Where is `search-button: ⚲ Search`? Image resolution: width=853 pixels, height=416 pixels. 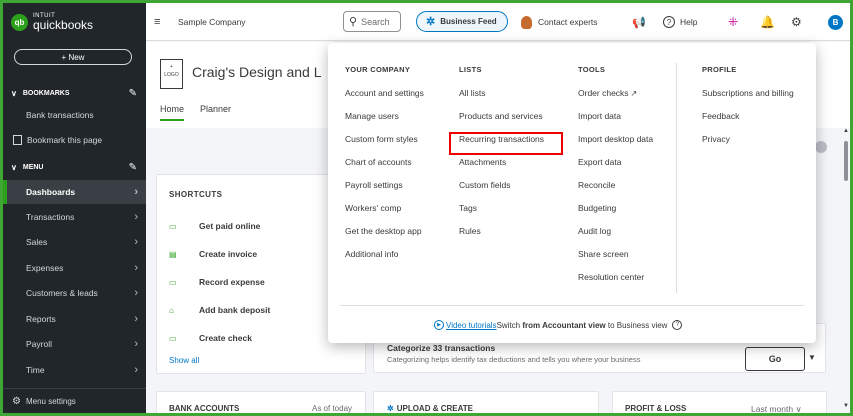
search-button: ⚲ Search is located at coordinates (372, 21).